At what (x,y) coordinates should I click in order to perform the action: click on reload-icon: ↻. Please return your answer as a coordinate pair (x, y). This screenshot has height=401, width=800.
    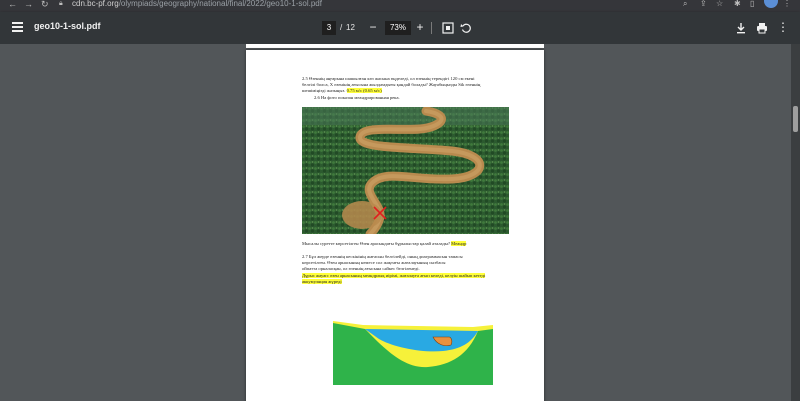
    Looking at the image, I should click on (45, 4).